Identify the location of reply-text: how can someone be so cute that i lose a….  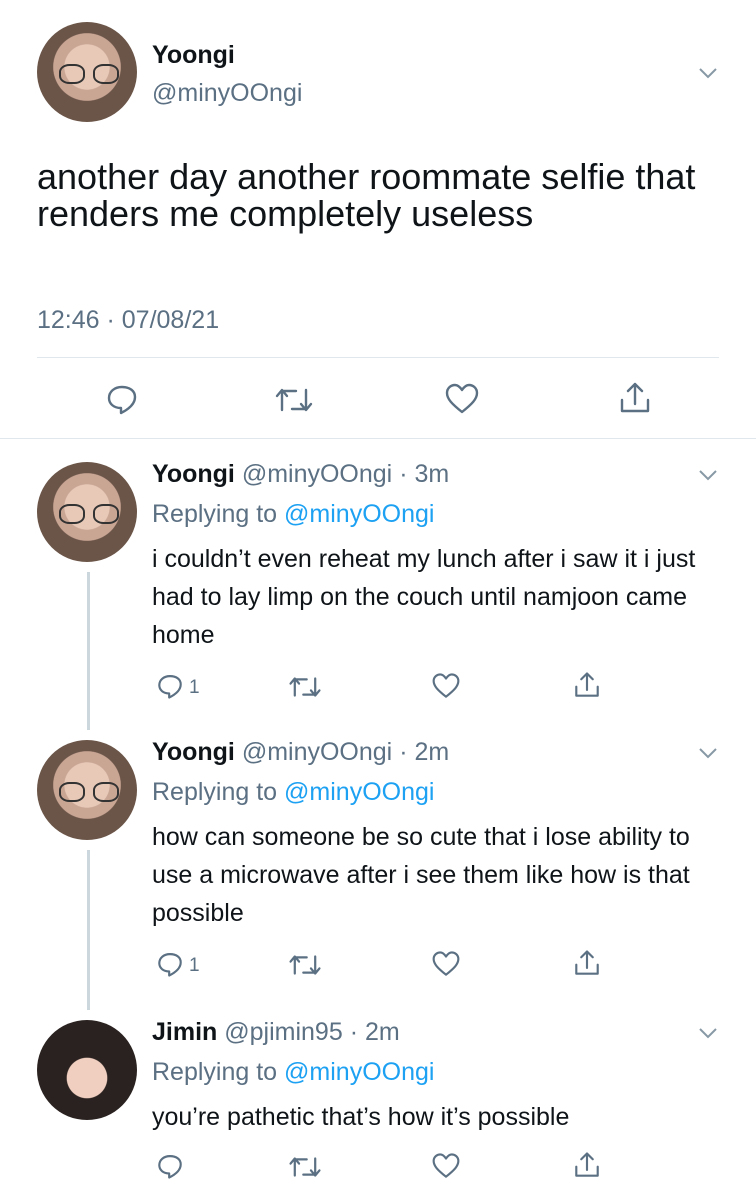
(421, 875).